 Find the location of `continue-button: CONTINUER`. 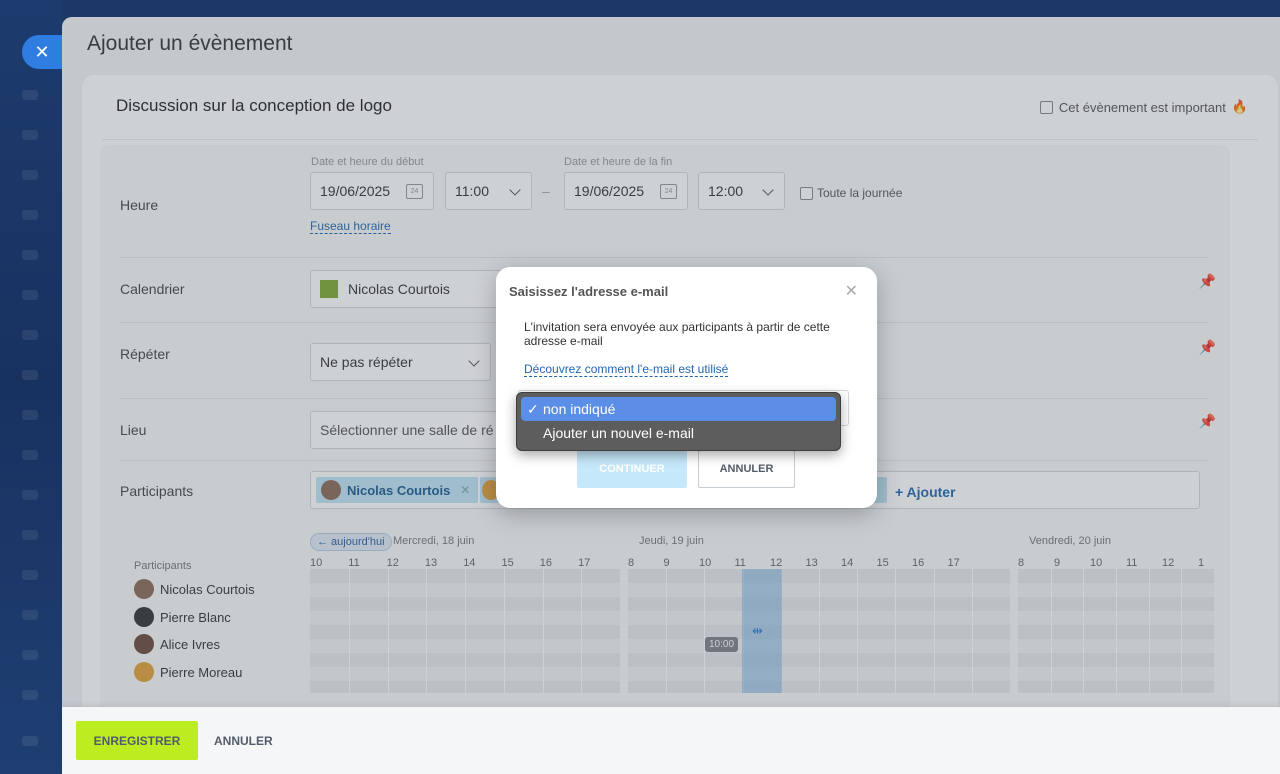

continue-button: CONTINUER is located at coordinates (632, 469).